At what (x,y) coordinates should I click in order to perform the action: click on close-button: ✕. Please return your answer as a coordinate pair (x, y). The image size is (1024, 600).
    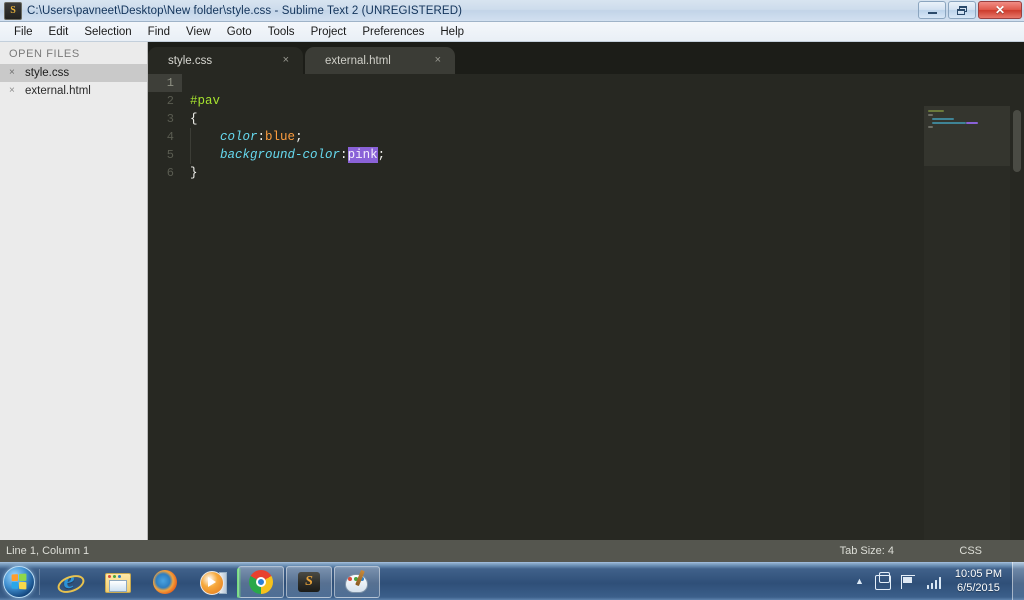
    Looking at the image, I should click on (1000, 10).